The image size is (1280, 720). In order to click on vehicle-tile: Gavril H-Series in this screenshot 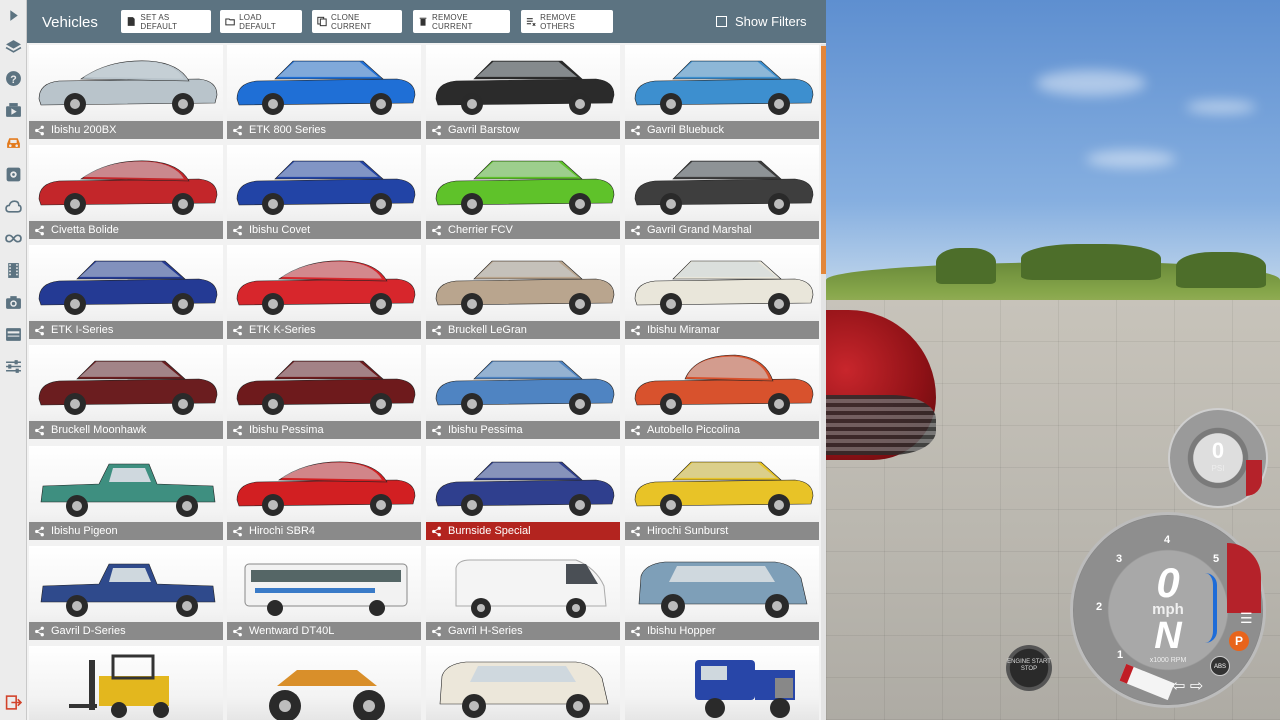, I will do `click(523, 593)`.